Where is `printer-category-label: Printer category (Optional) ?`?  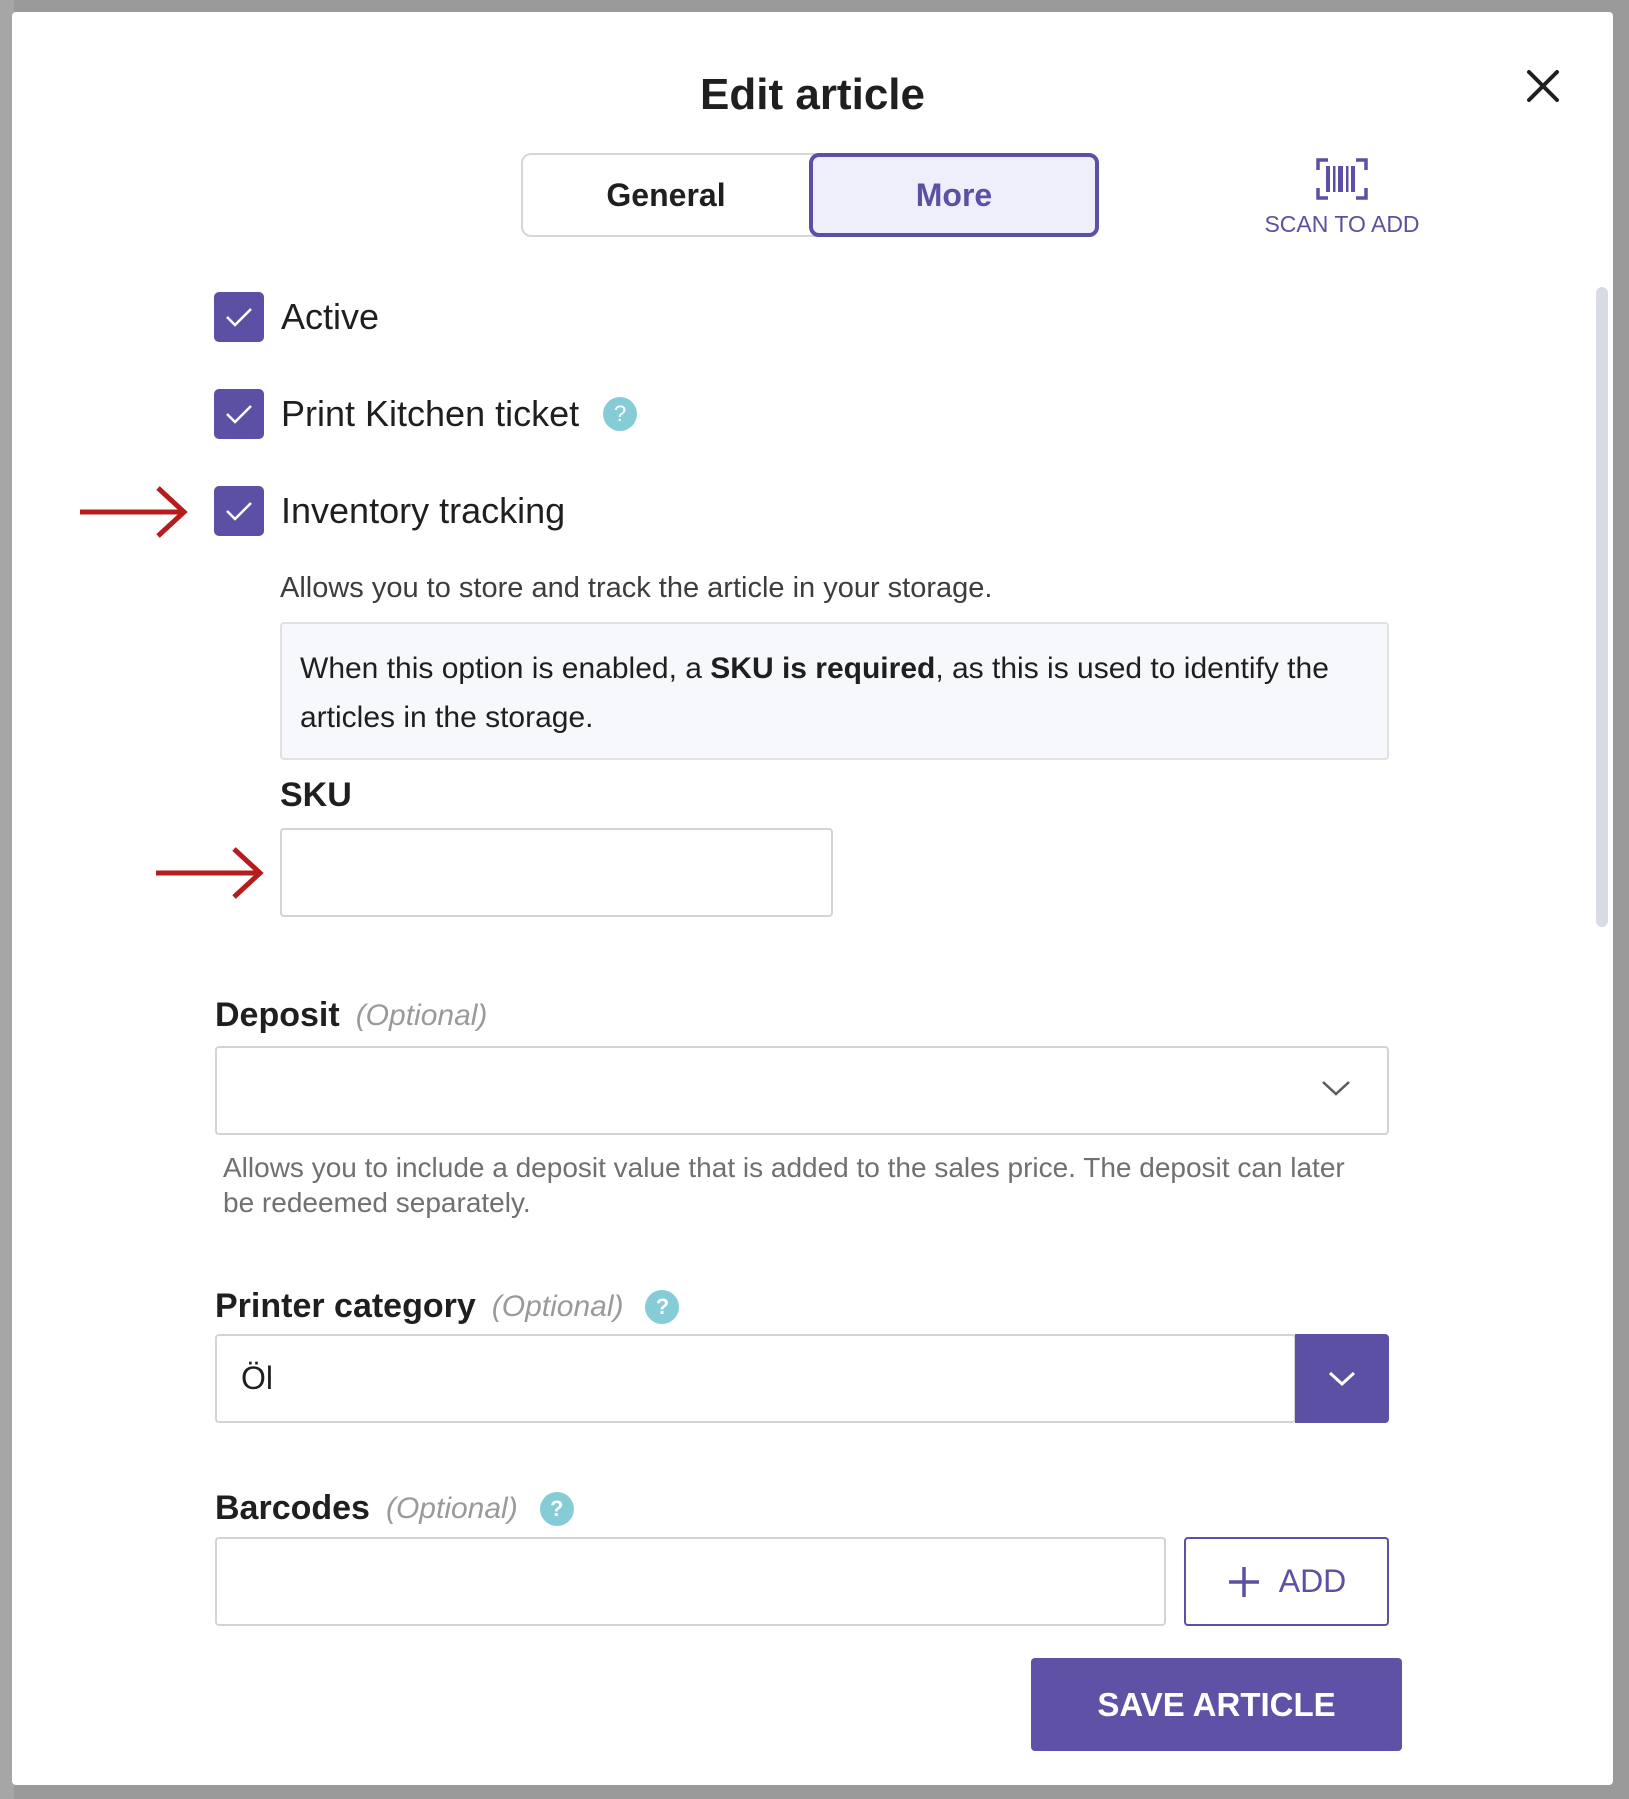
printer-category-label: Printer category (Optional) ? is located at coordinates (447, 1306).